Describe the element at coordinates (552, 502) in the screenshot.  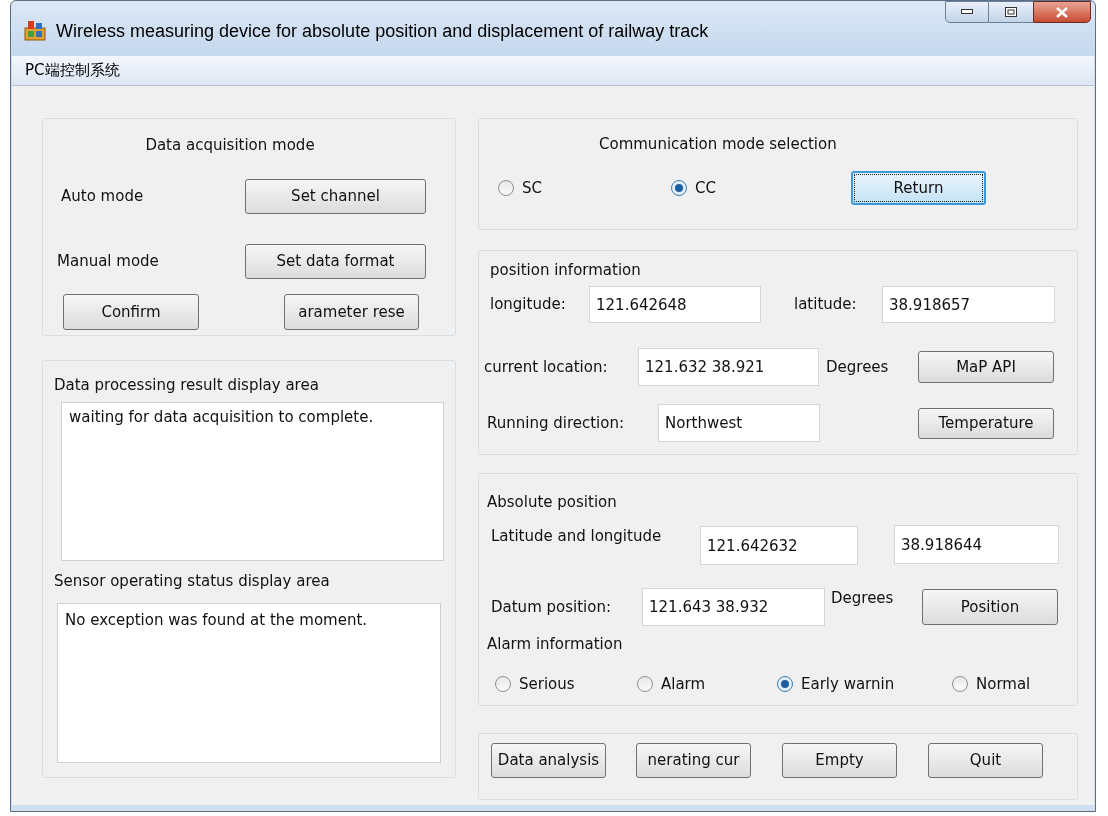
I see `section-title: Absolute position` at that location.